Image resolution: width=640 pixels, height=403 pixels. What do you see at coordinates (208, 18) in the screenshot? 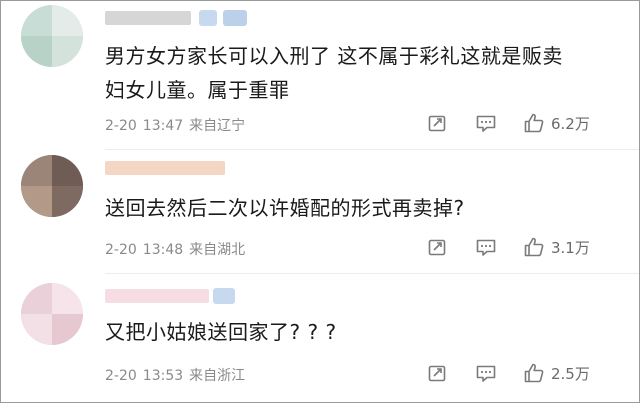
I see `user-badge-icon` at bounding box center [208, 18].